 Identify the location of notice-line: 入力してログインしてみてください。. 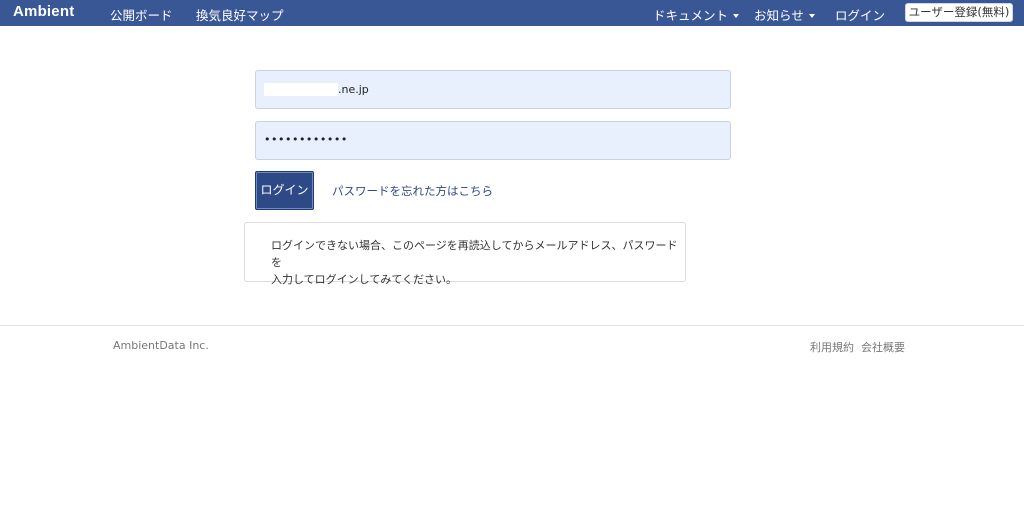
(364, 279).